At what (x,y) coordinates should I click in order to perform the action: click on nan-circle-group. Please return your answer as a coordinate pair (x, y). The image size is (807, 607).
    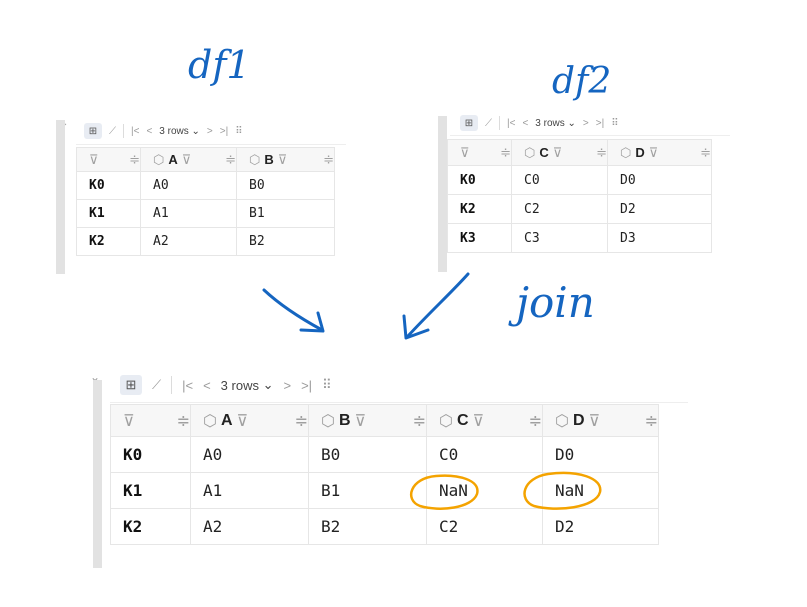
    Looking at the image, I should click on (506, 490).